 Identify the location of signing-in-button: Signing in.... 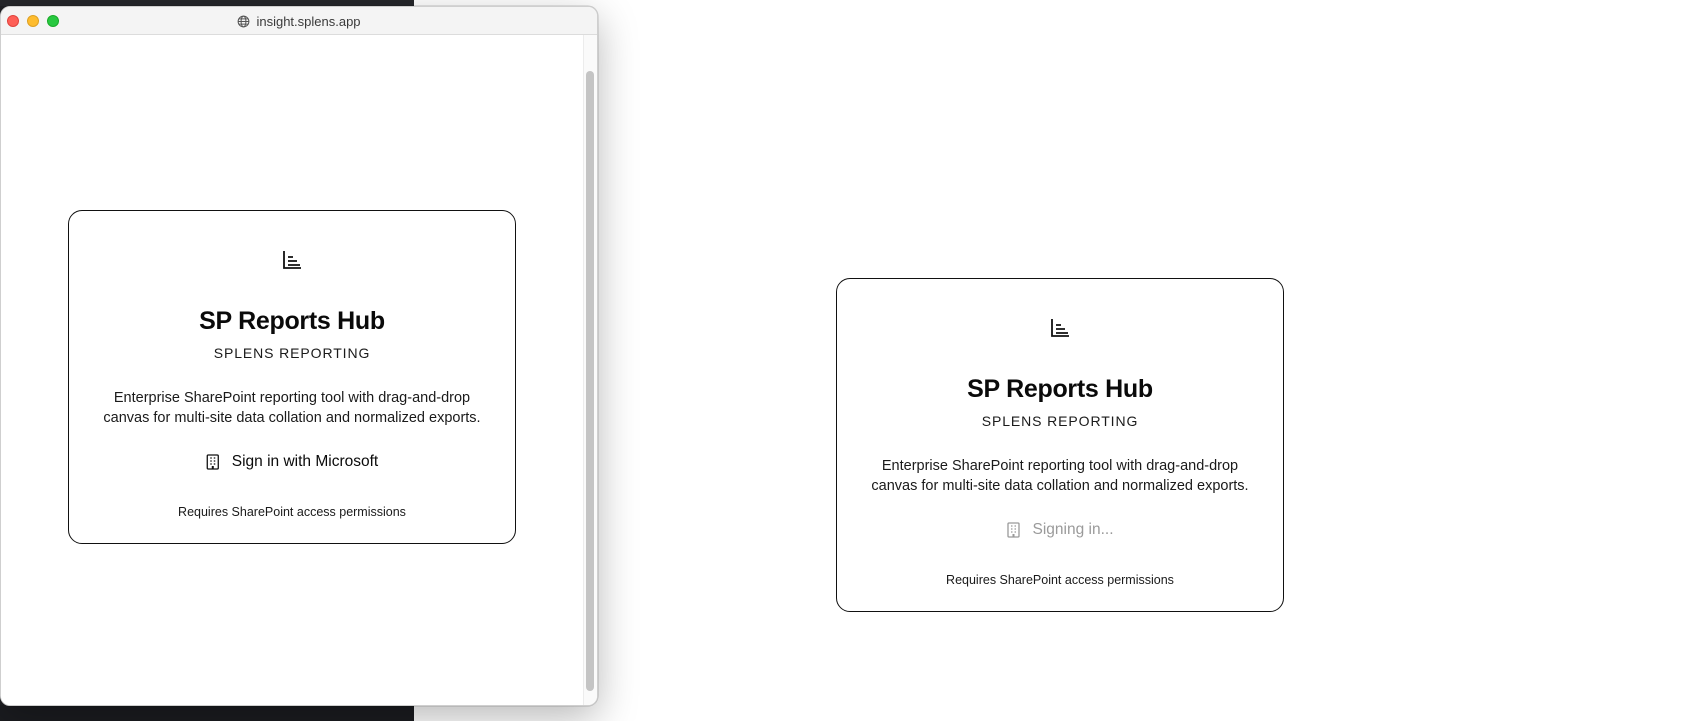
(1060, 530).